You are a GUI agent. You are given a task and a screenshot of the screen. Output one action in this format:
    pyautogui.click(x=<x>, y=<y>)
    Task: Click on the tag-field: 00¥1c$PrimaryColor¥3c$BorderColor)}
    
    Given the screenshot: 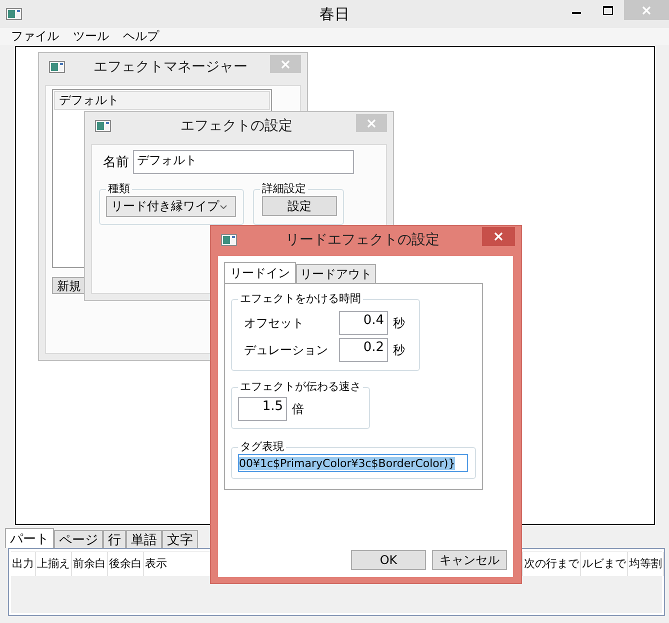 What is the action you would take?
    pyautogui.click(x=353, y=463)
    